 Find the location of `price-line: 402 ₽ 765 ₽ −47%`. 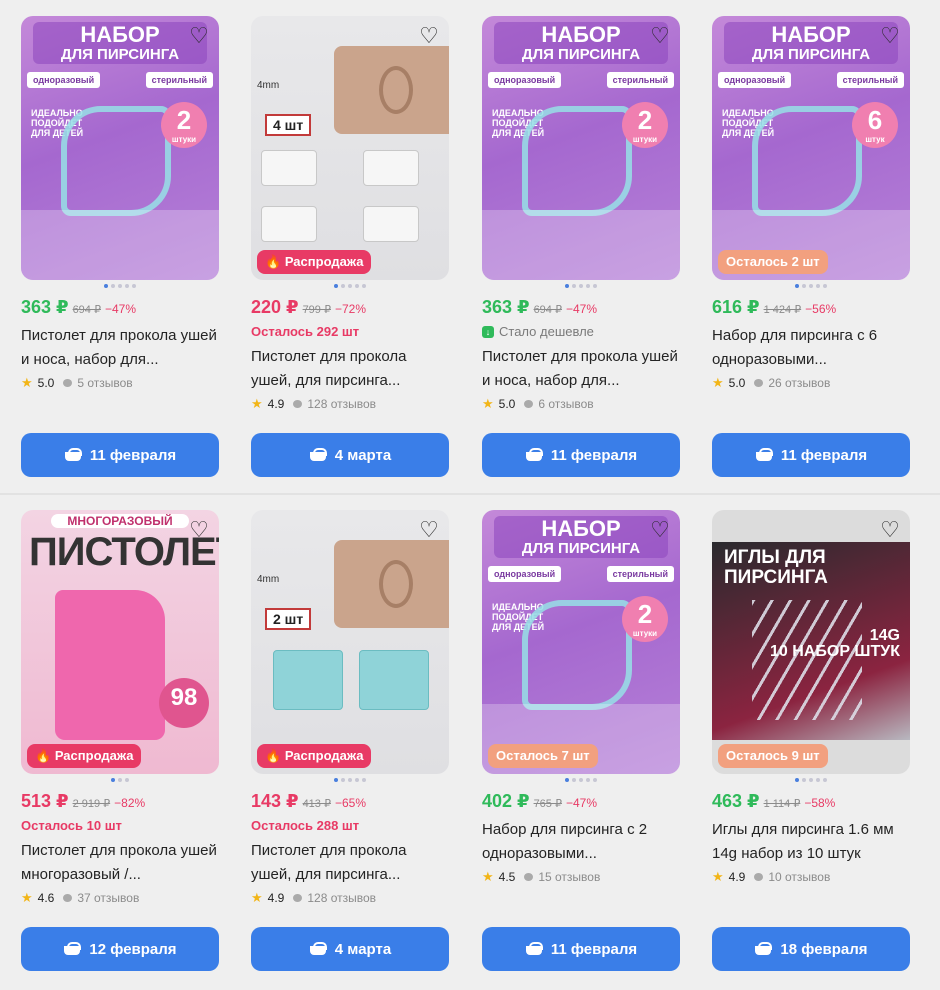

price-line: 402 ₽ 765 ₽ −47% is located at coordinates (581, 801).